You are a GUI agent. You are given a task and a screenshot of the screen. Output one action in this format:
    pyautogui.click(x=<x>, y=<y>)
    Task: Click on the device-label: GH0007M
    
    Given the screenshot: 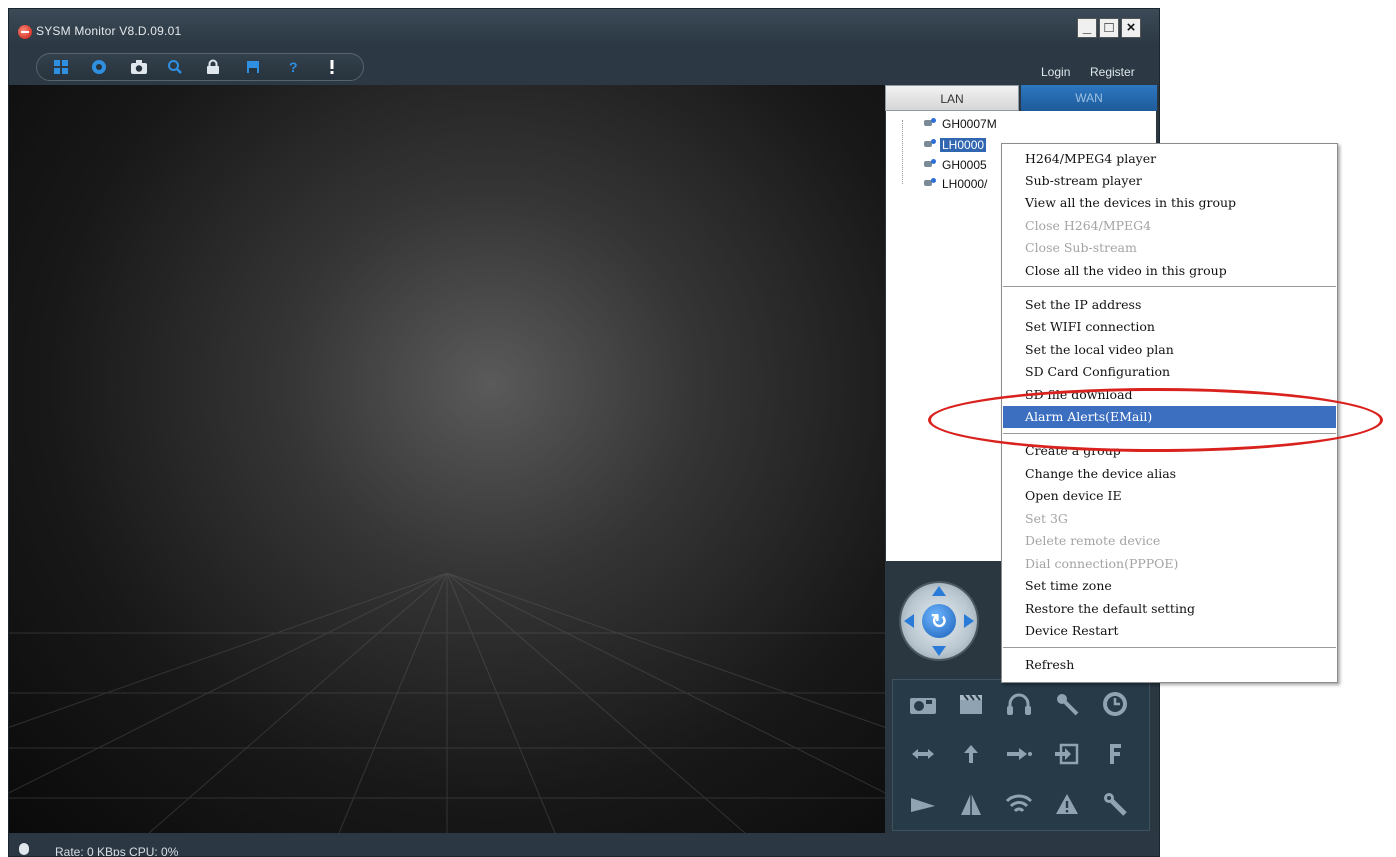 What is the action you would take?
    pyautogui.click(x=969, y=124)
    